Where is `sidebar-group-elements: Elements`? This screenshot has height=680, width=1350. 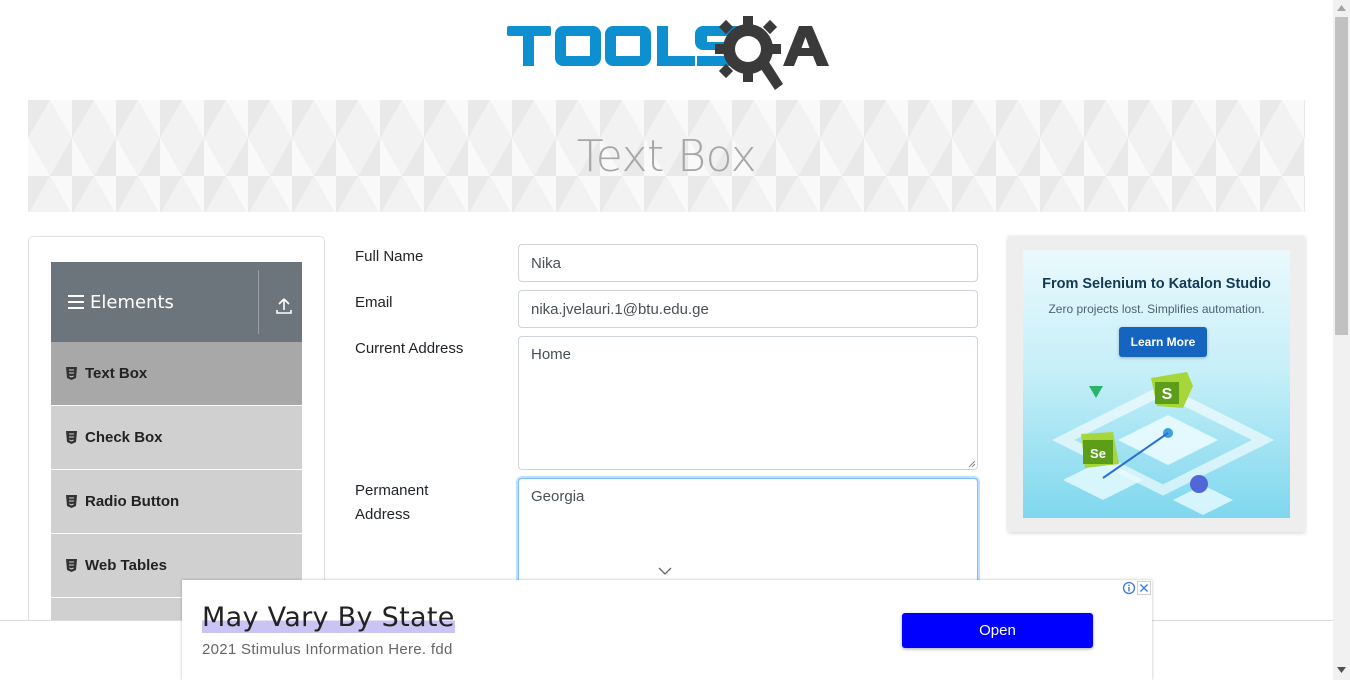
sidebar-group-elements: Elements is located at coordinates (176, 302).